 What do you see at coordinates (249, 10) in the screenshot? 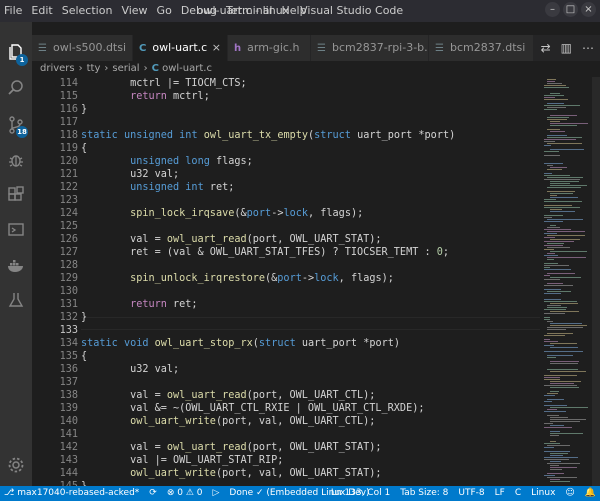
I see `menu-terminal: Terminal` at bounding box center [249, 10].